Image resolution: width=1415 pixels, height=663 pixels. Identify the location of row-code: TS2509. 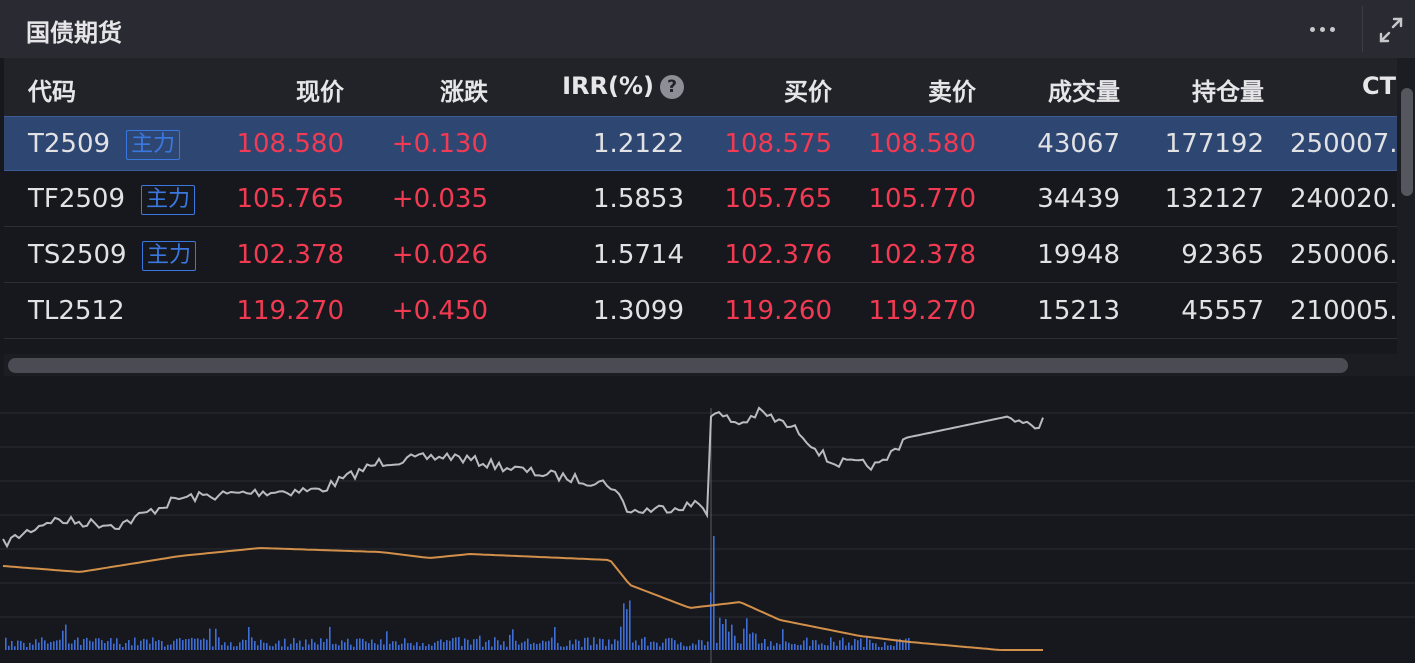
(77, 255).